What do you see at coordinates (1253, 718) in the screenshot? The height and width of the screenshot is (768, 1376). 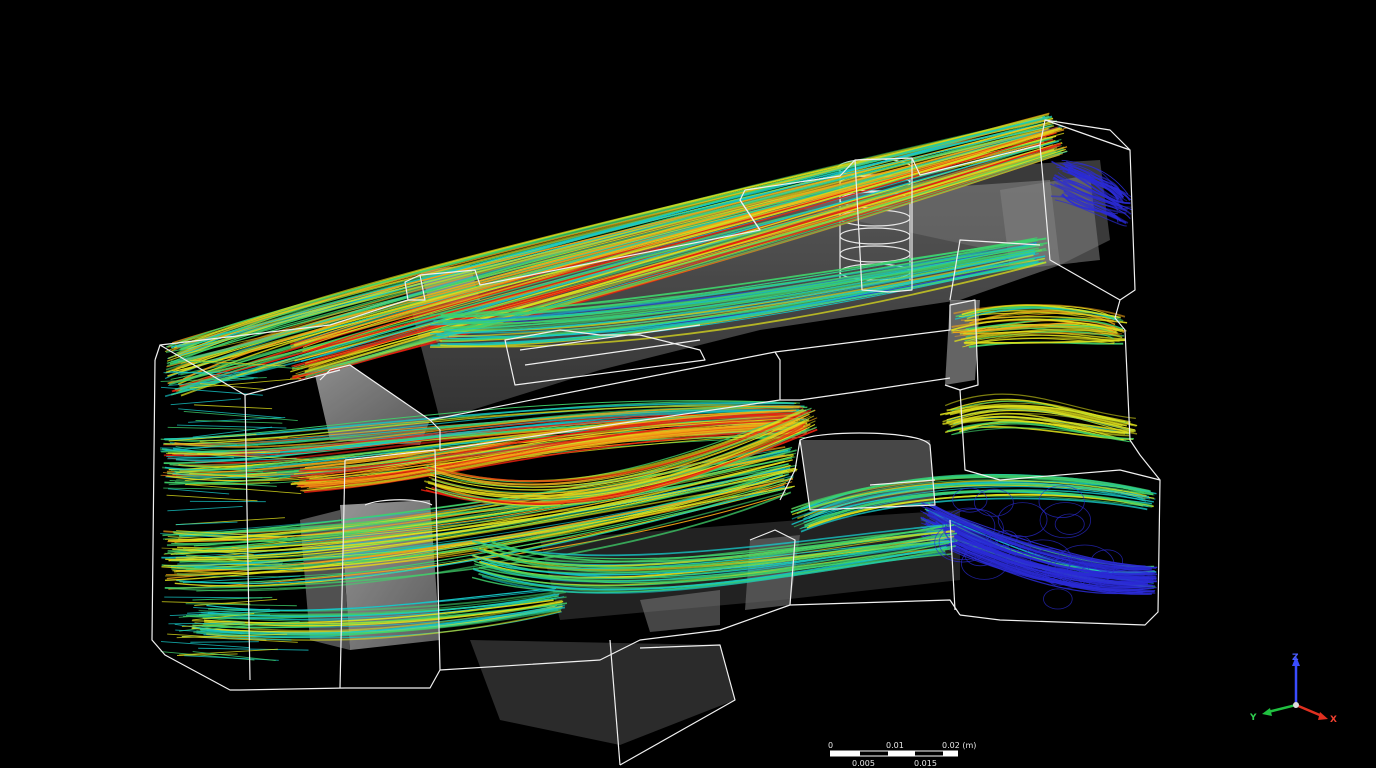 I see `y-axis-label: Y` at bounding box center [1253, 718].